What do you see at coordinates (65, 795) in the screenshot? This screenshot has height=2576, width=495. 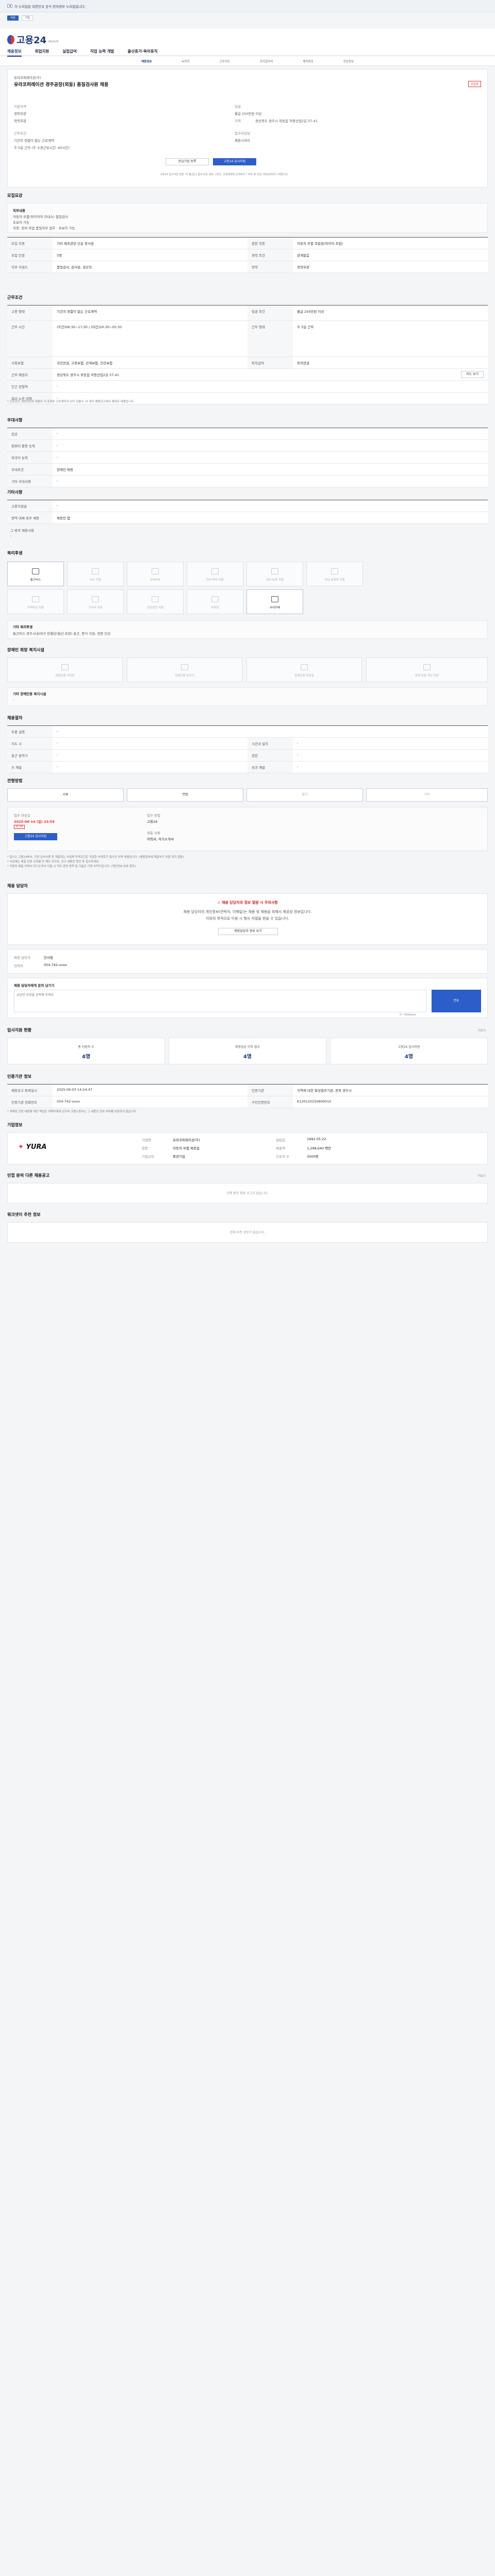 I see `step-docs: 서류` at bounding box center [65, 795].